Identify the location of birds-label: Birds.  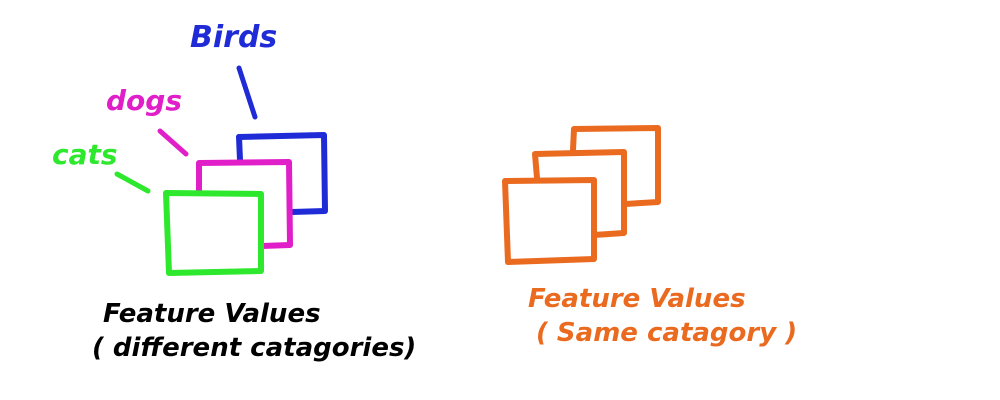
(233, 37).